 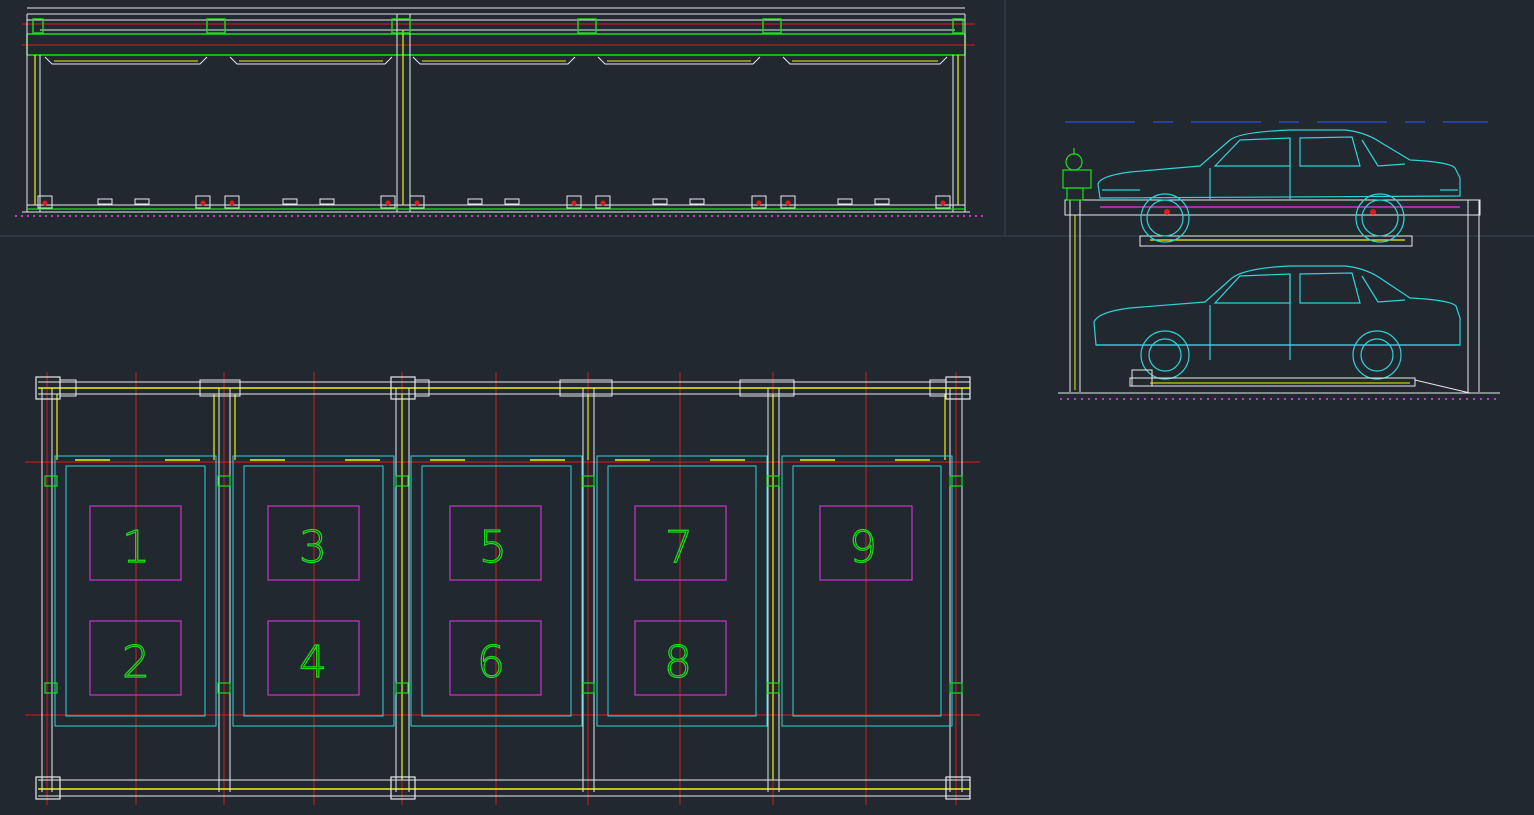 I want to click on slot-label-5: 5, so click(x=493, y=547).